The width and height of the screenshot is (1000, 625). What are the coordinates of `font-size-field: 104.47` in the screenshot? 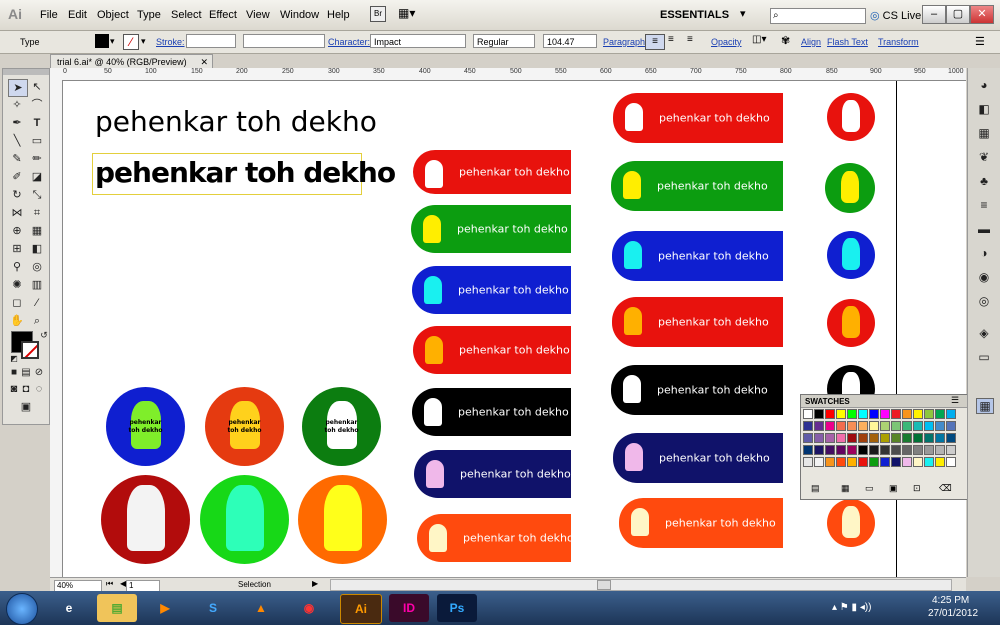 It's located at (570, 41).